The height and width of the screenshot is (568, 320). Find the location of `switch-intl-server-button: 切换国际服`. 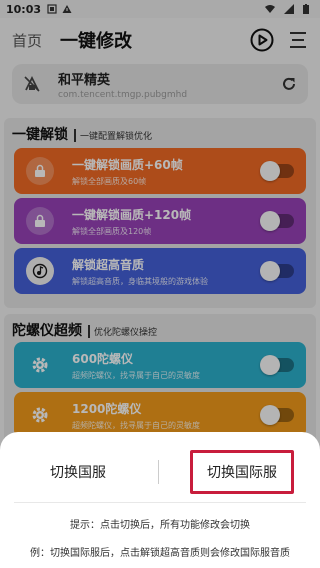

switch-intl-server-button: 切换国际服 is located at coordinates (242, 472).